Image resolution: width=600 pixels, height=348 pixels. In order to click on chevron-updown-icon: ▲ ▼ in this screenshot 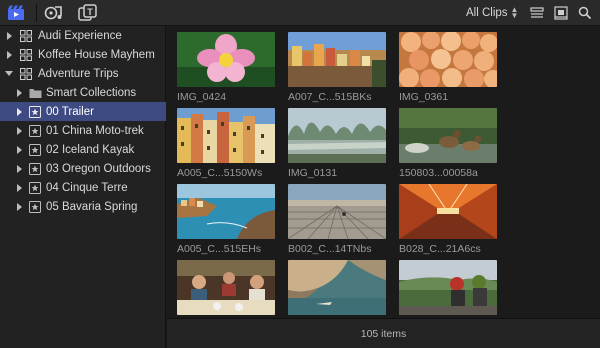, I will do `click(514, 12)`.